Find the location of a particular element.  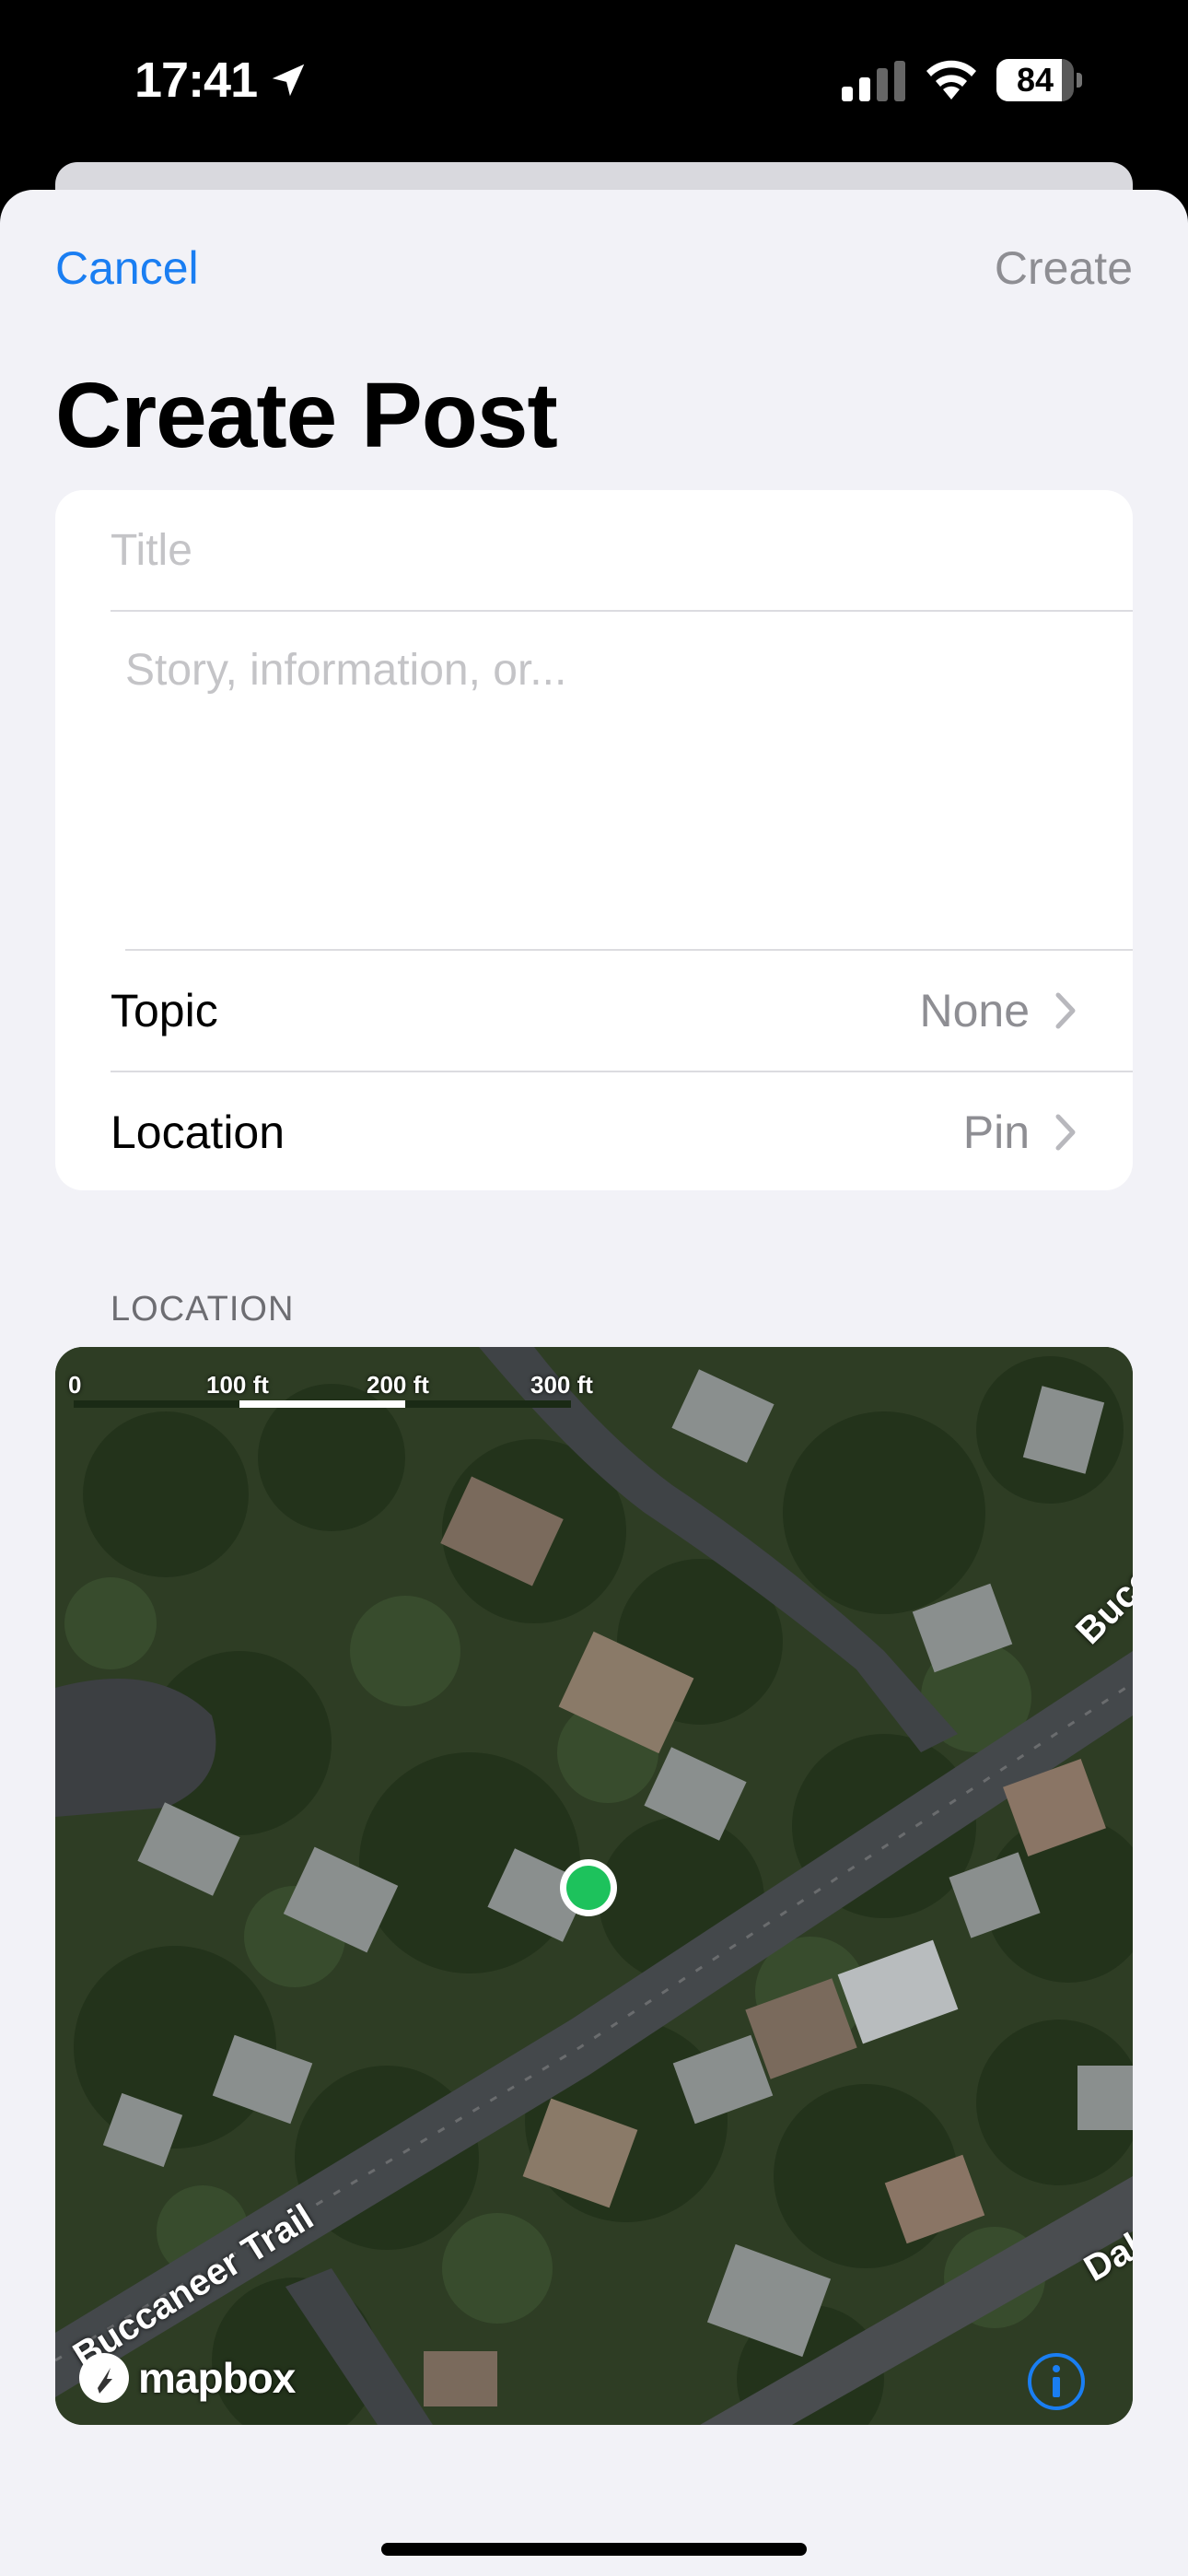

scale-label-300: 300 ft is located at coordinates (561, 1385).